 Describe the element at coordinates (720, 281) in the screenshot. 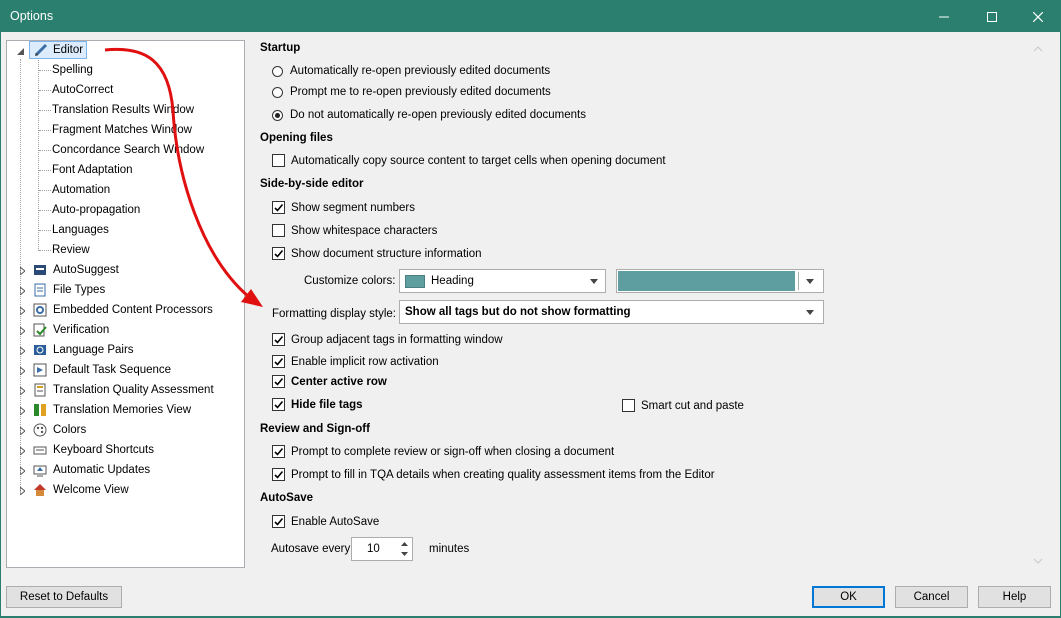

I see `color-picker-dropdown` at that location.